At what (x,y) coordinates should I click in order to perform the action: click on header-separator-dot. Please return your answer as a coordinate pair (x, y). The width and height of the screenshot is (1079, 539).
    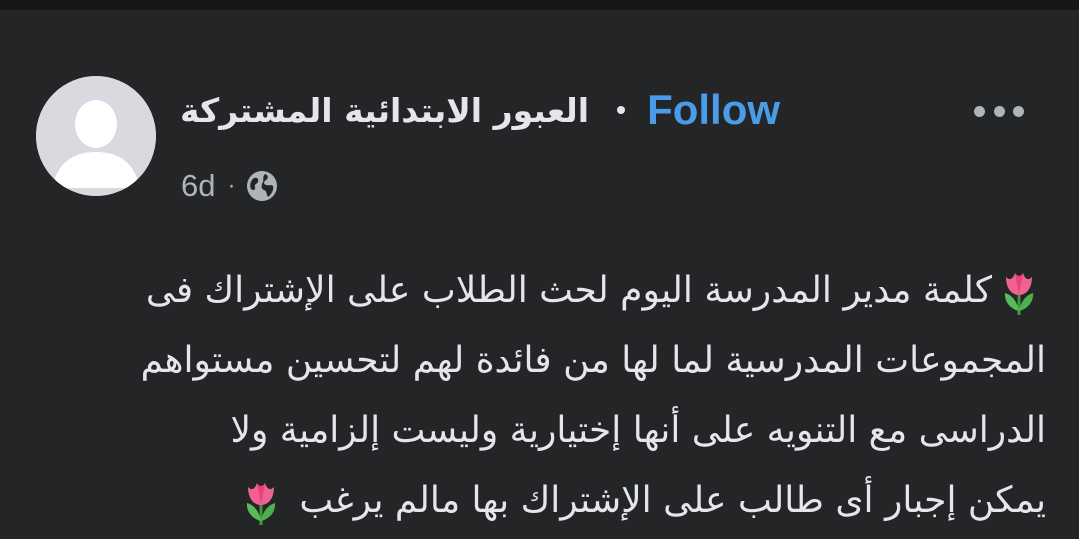
    Looking at the image, I should click on (621, 110).